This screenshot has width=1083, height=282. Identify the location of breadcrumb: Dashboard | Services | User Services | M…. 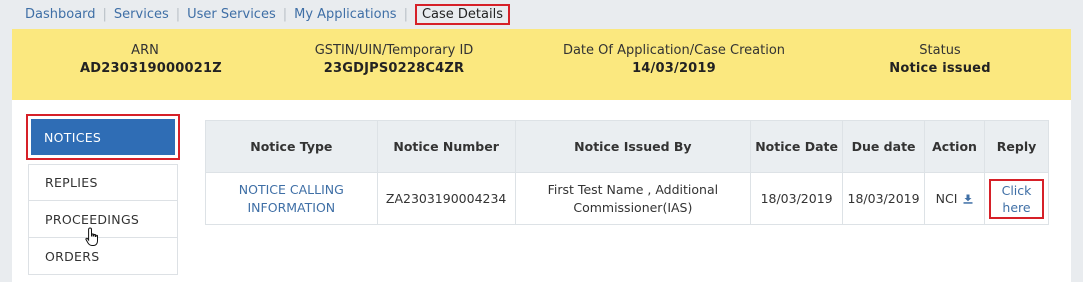
(541, 14).